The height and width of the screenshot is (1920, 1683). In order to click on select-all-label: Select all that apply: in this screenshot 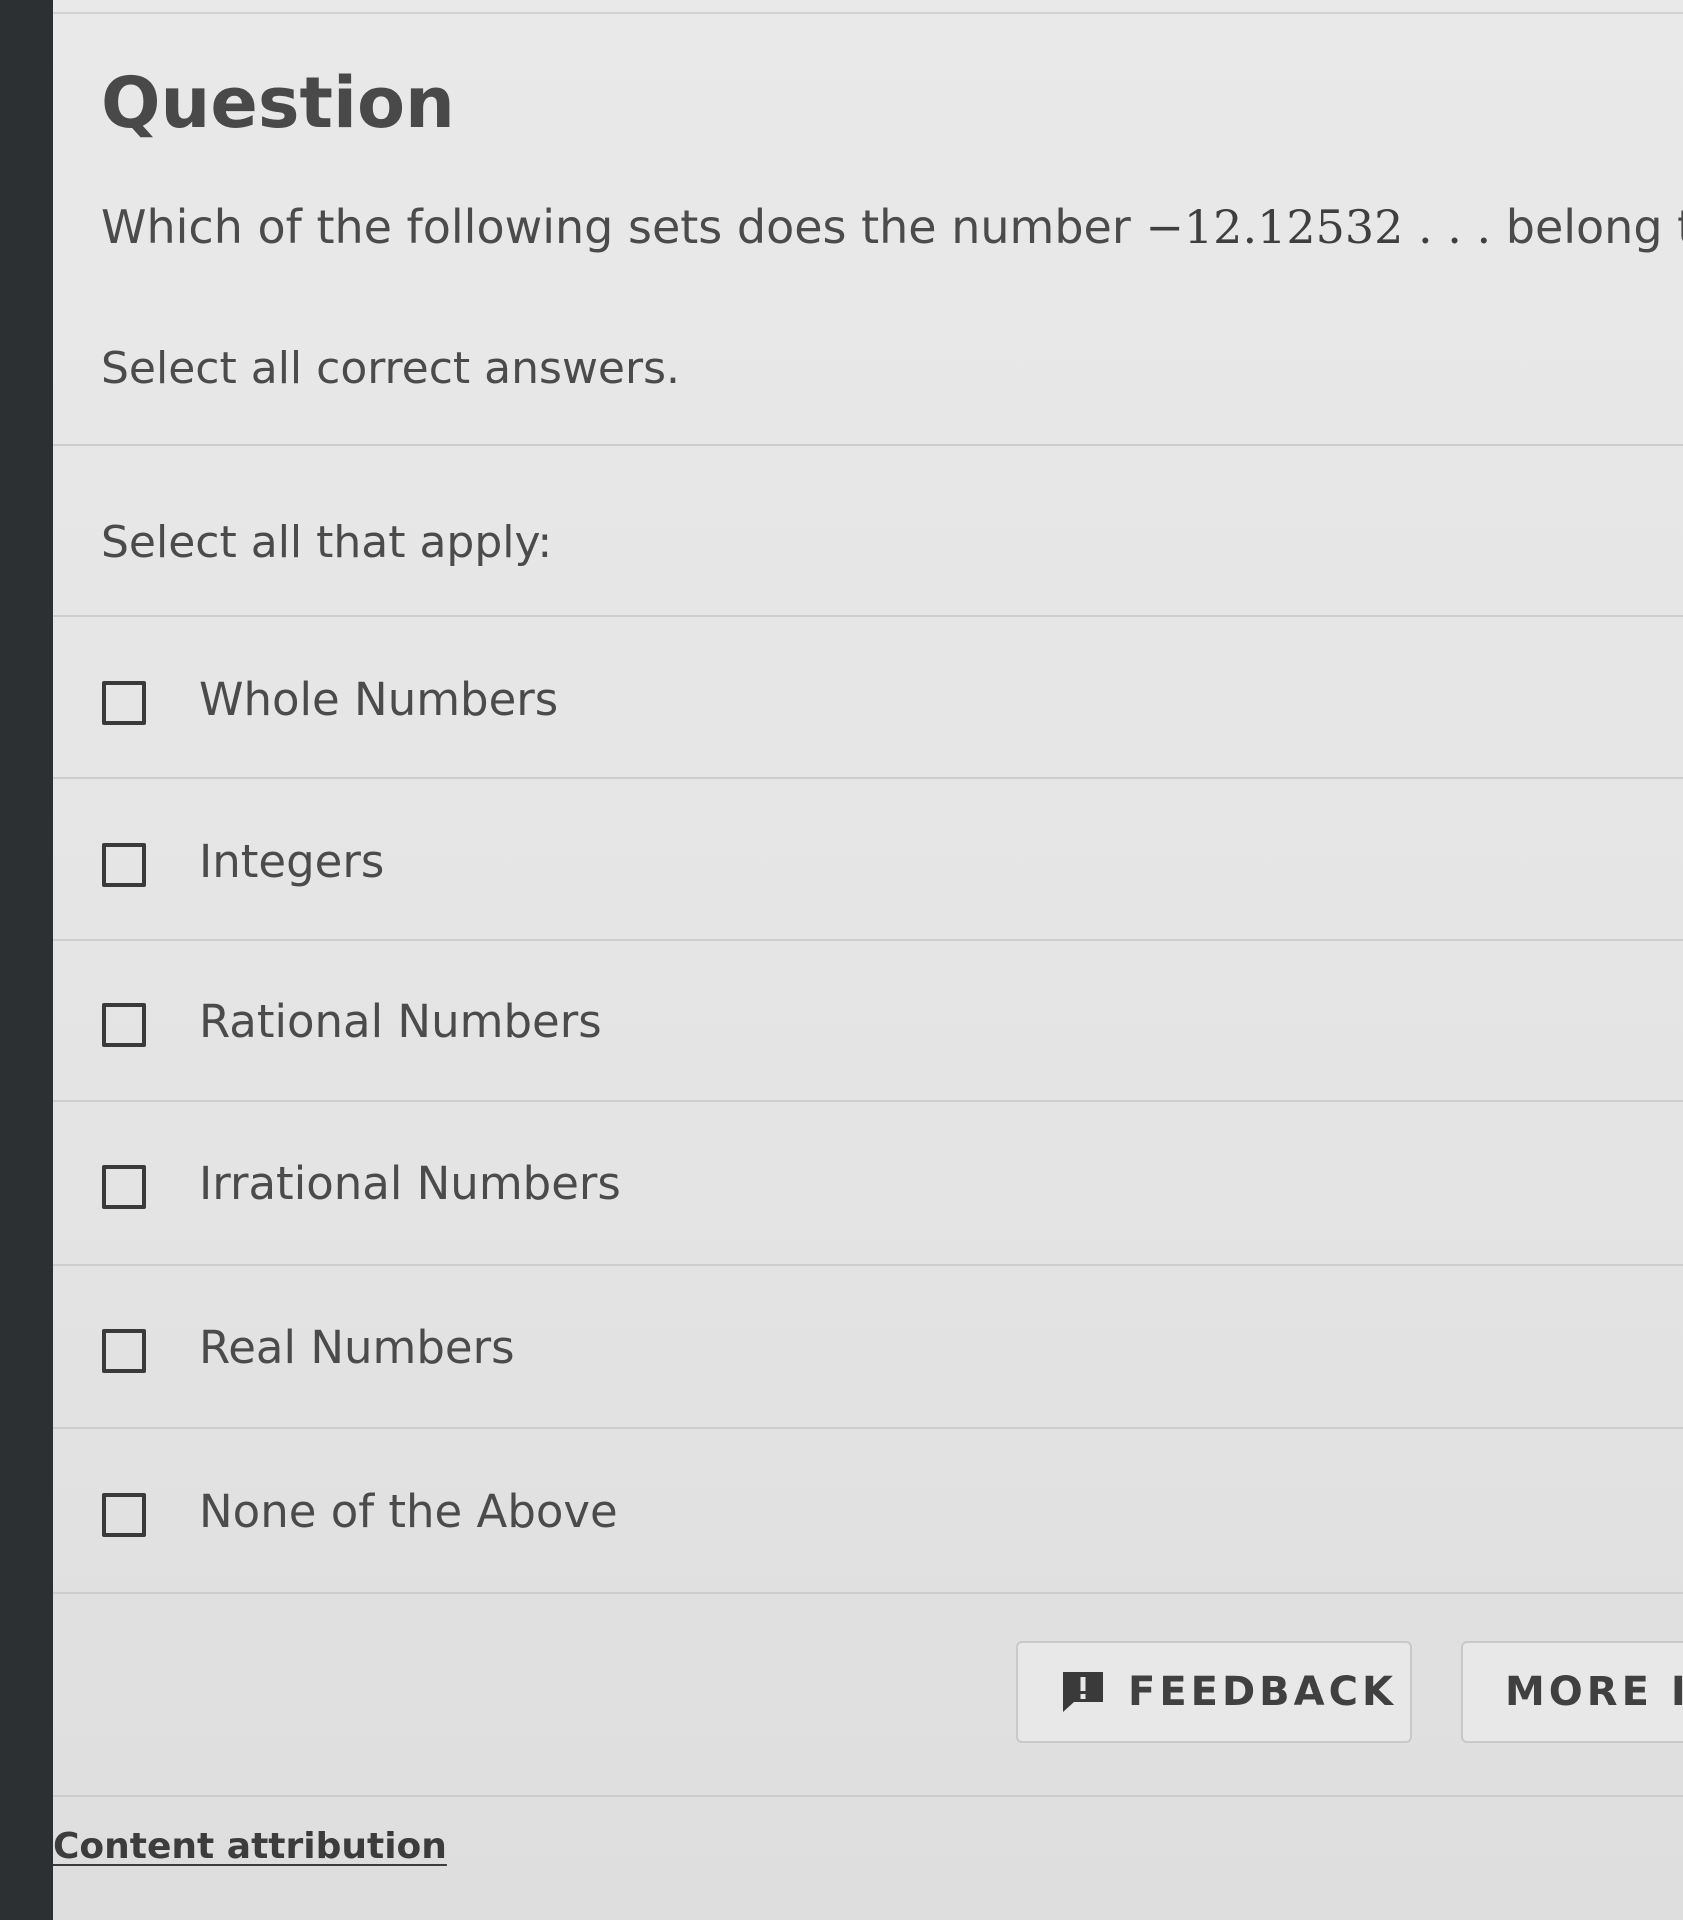, I will do `click(327, 542)`.